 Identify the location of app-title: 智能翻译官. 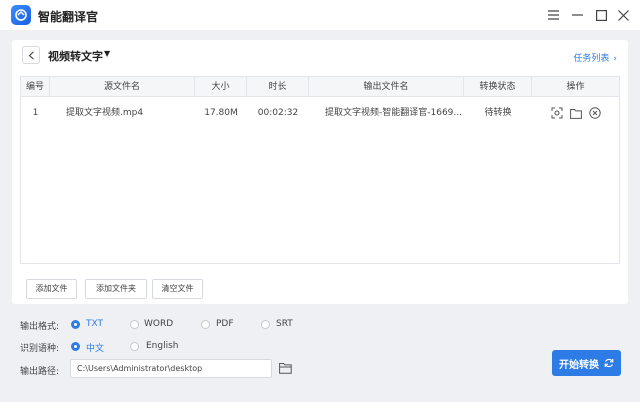
(68, 17).